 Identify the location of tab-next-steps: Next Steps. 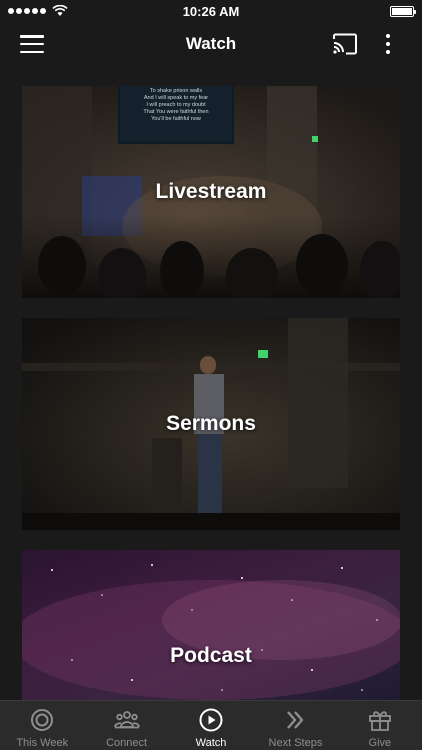
(295, 725).